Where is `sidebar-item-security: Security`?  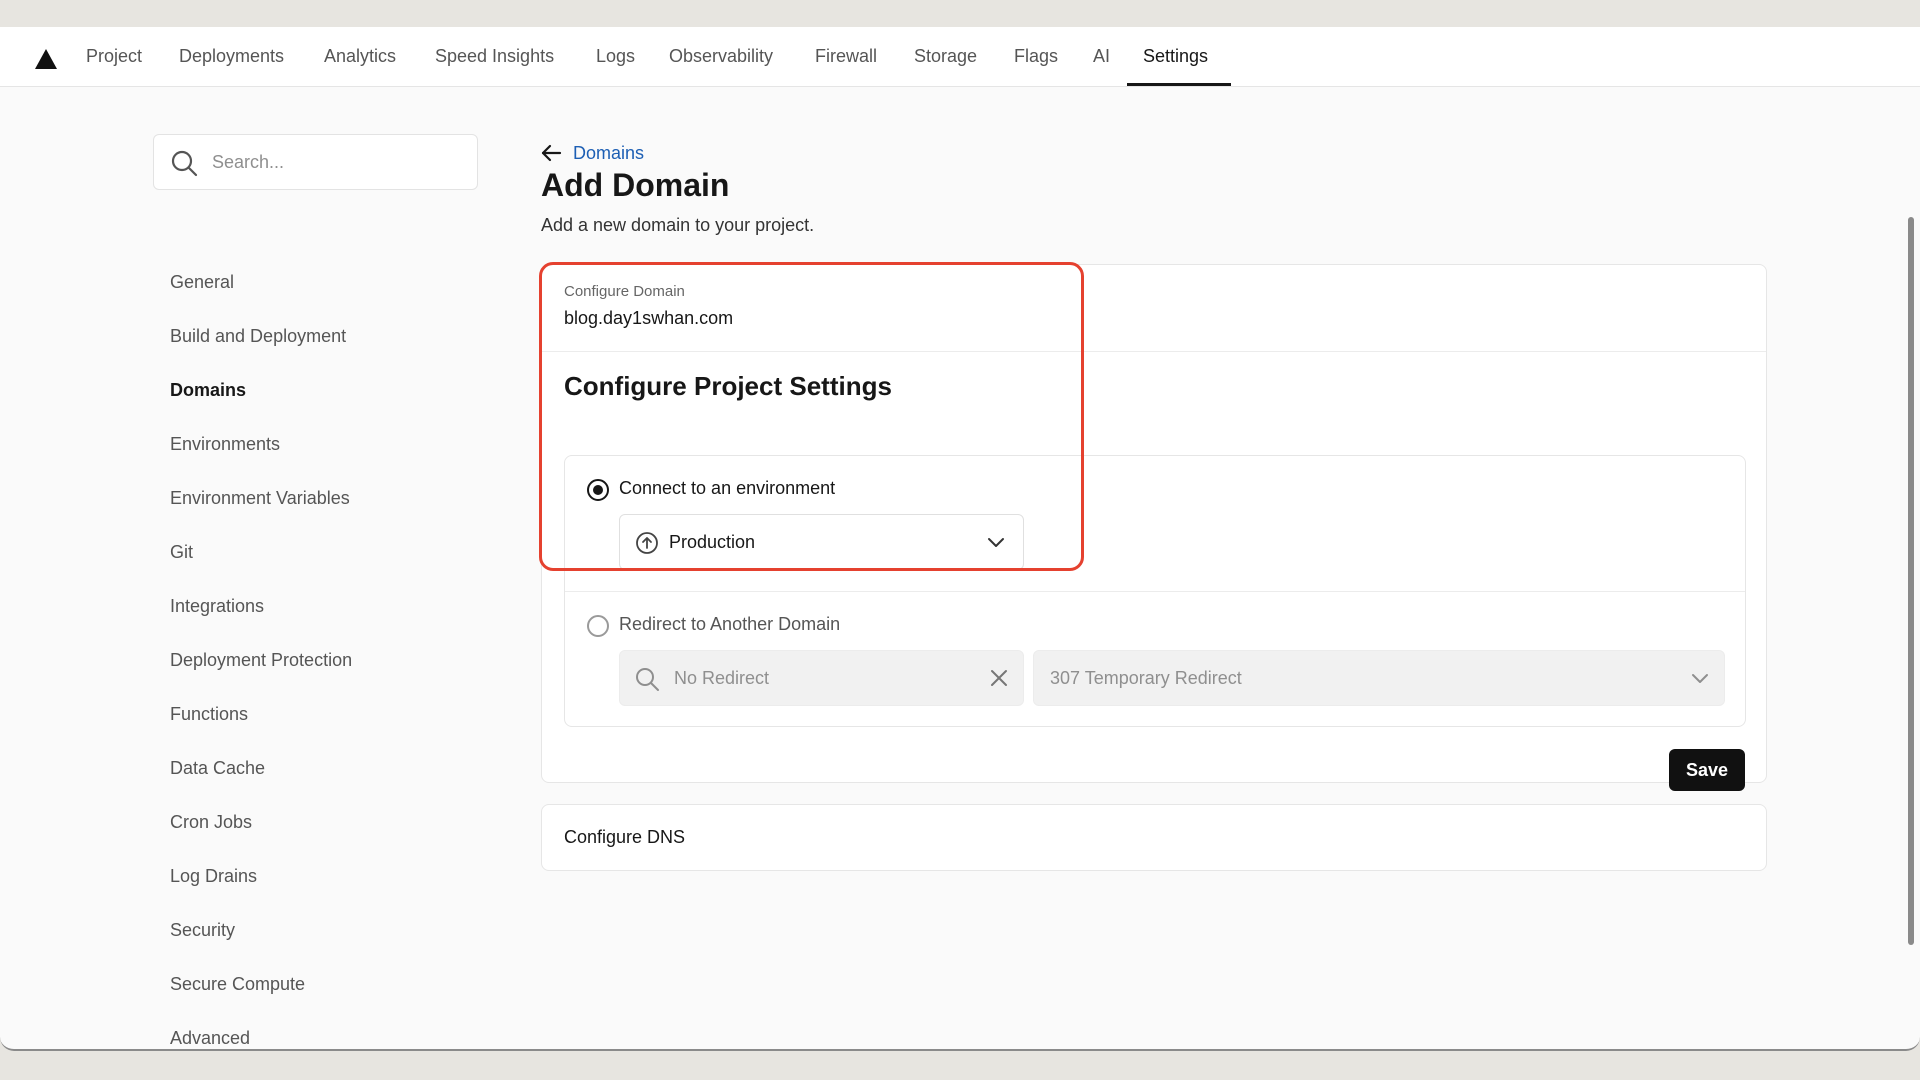
sidebar-item-security: Security is located at coordinates (202, 930).